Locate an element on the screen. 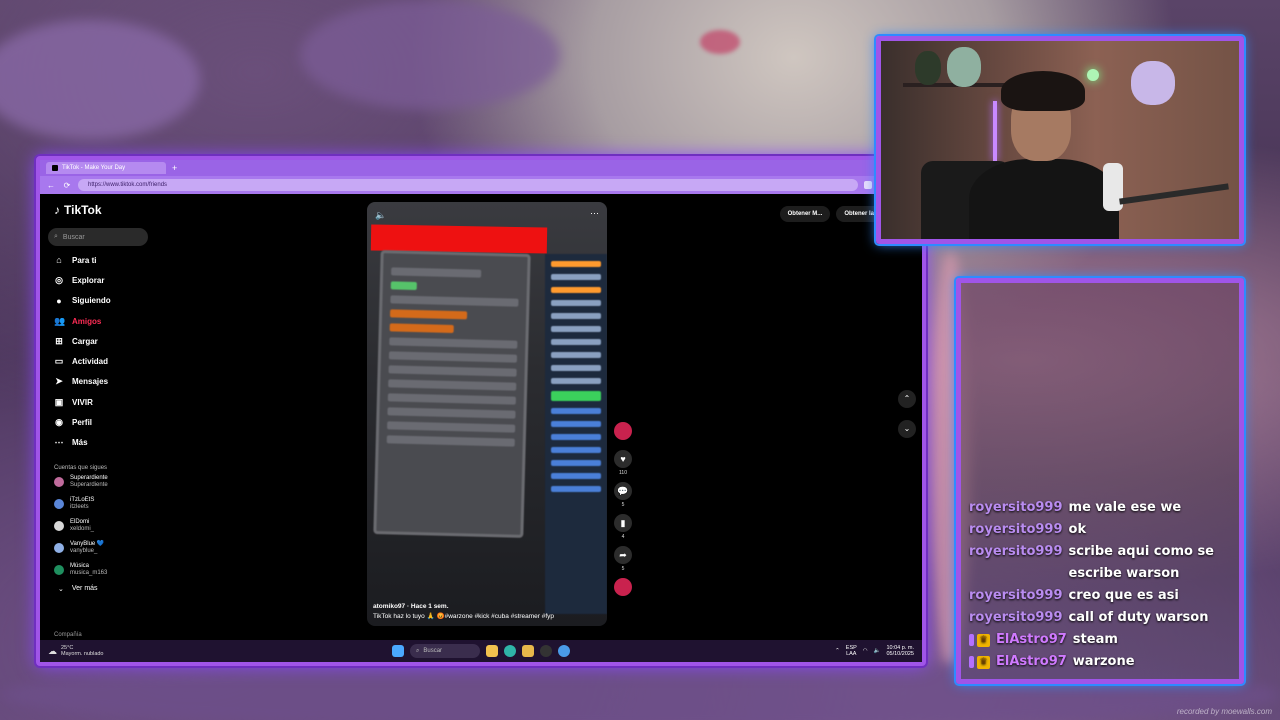 Image resolution: width=1280 pixels, height=720 pixels. nav-item-explorar: ◎ Explorar is located at coordinates (118, 280).